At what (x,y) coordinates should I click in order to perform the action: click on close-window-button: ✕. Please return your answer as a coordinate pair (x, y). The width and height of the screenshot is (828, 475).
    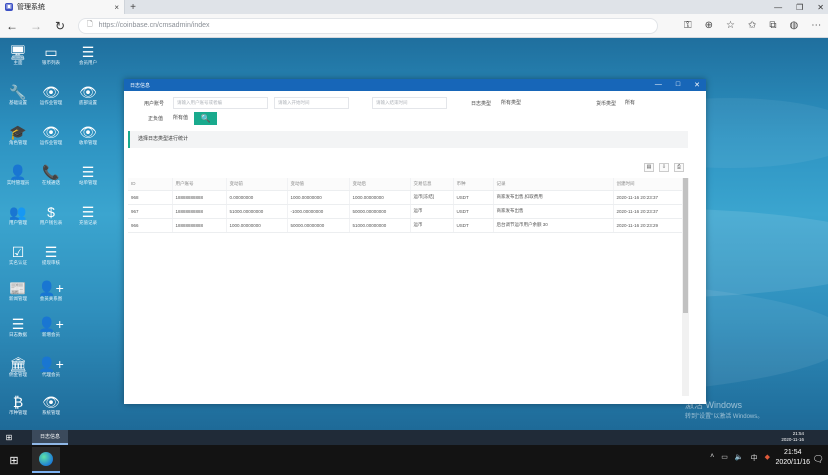
    Looking at the image, I should click on (820, 7).